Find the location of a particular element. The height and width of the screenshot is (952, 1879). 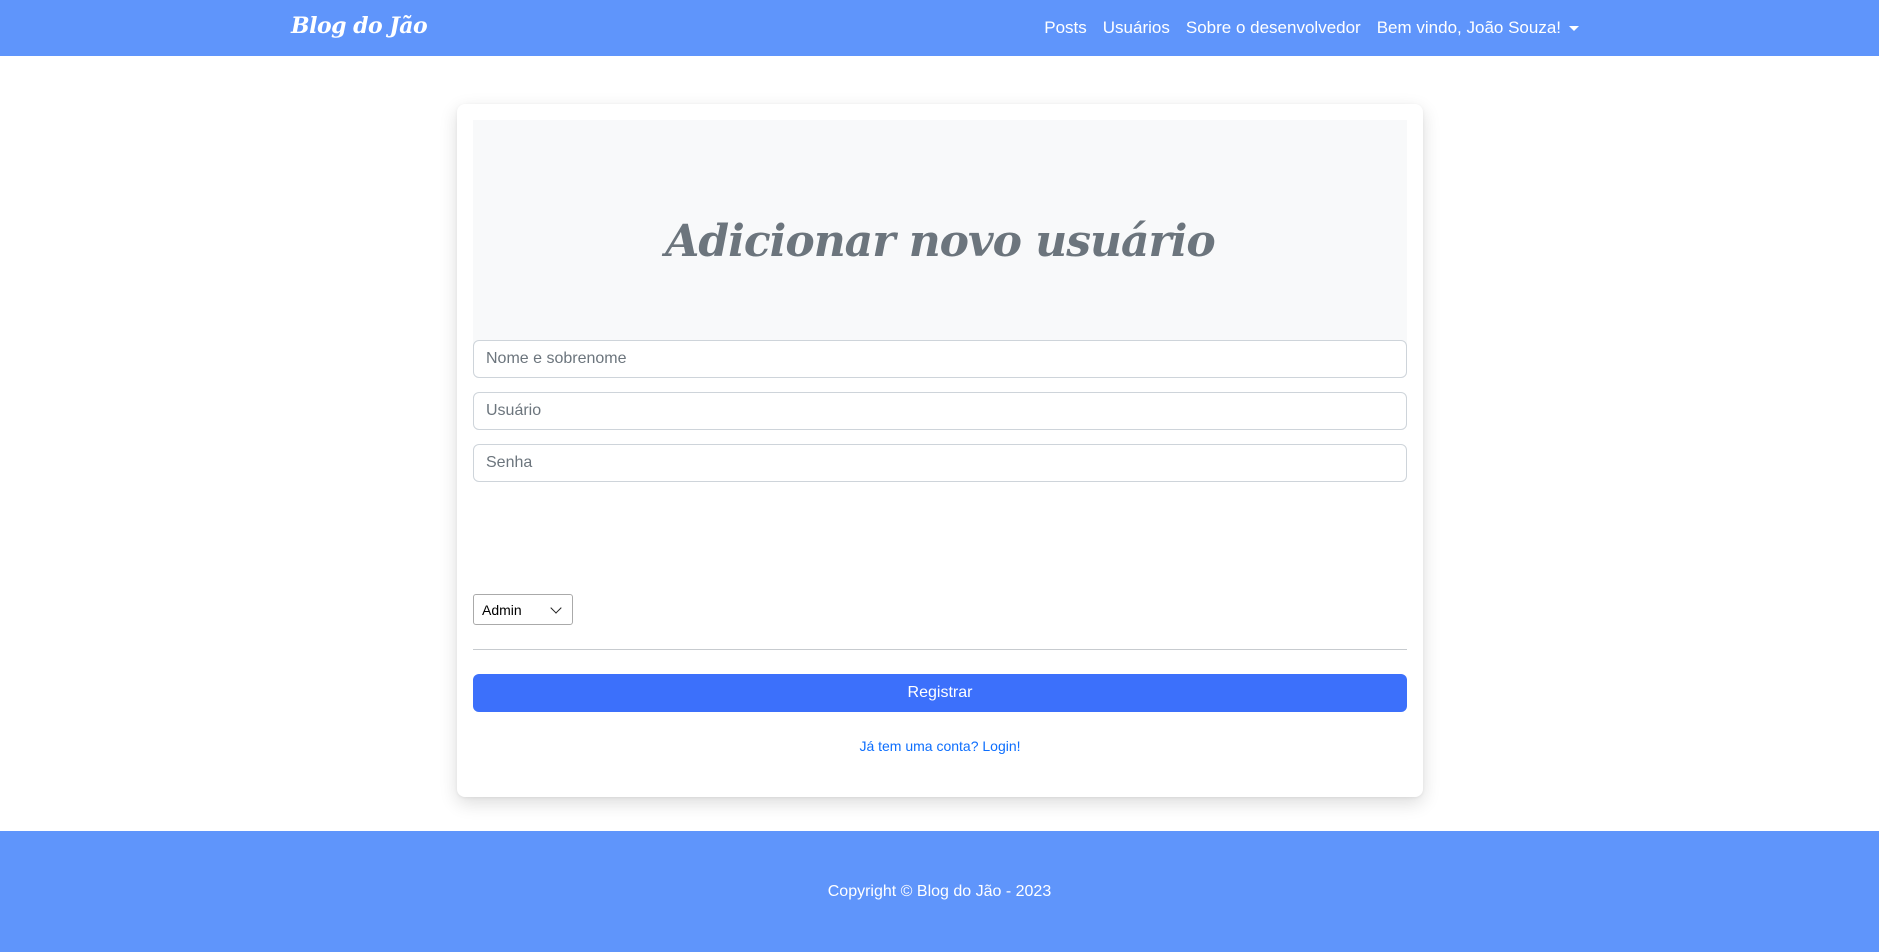

user-welcome-label: Bem vindo, João Souza! is located at coordinates (1468, 27).